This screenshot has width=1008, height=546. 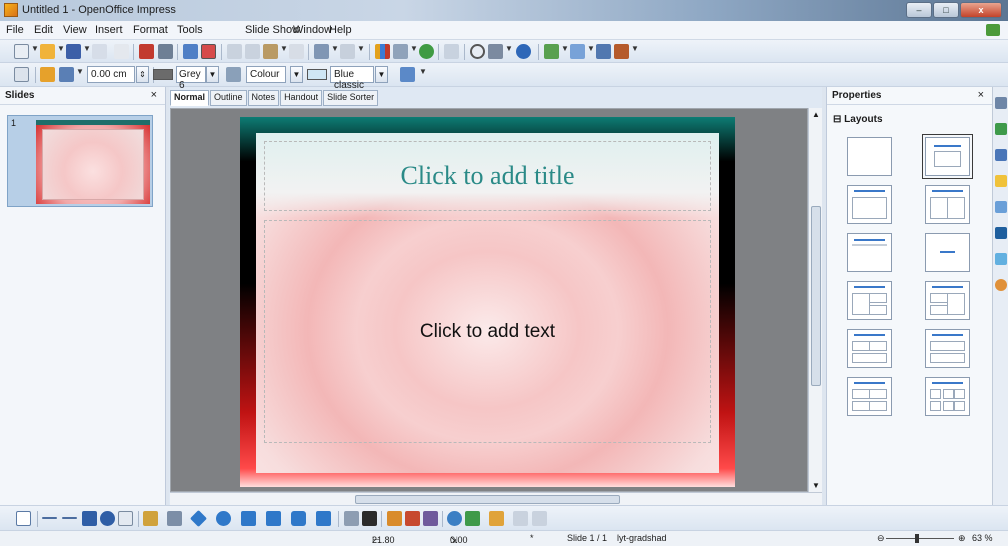 What do you see at coordinates (73, 51) in the screenshot?
I see `save-icon` at bounding box center [73, 51].